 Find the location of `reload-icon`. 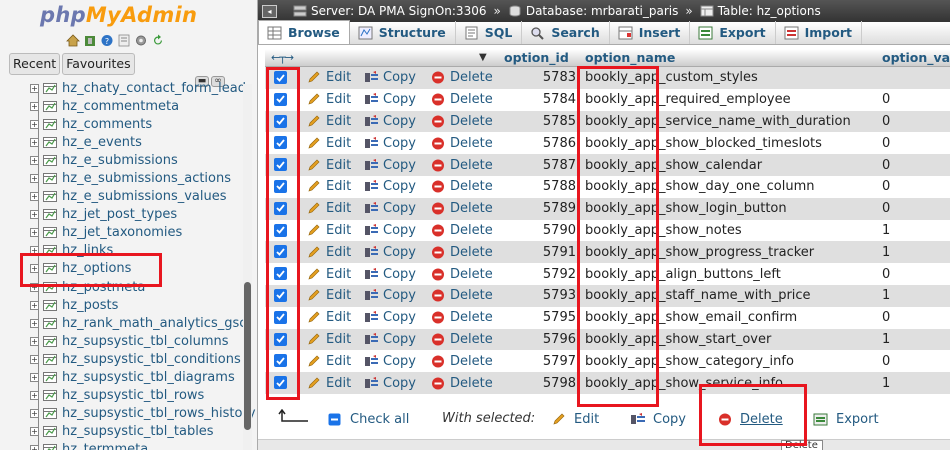

reload-icon is located at coordinates (158, 40).